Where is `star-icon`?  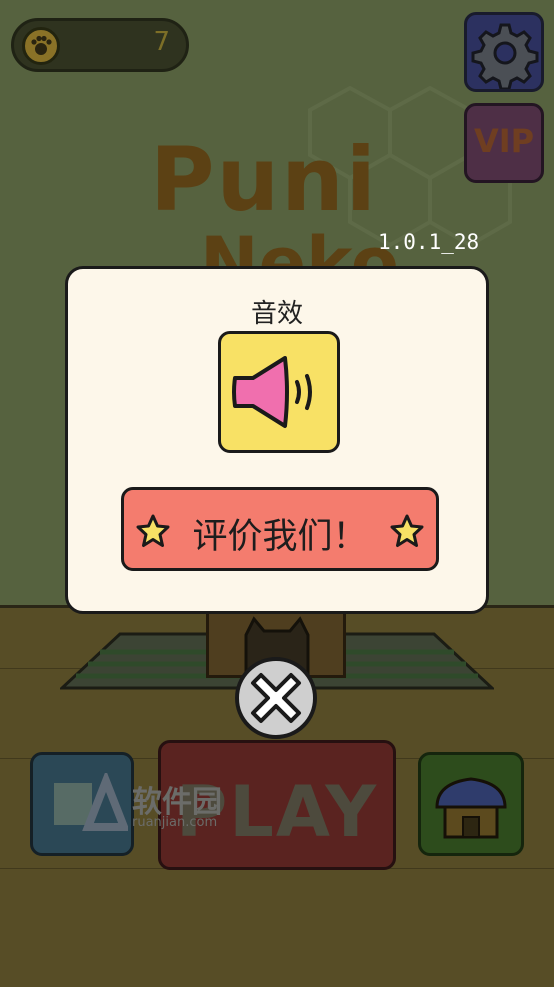 star-icon is located at coordinates (407, 530).